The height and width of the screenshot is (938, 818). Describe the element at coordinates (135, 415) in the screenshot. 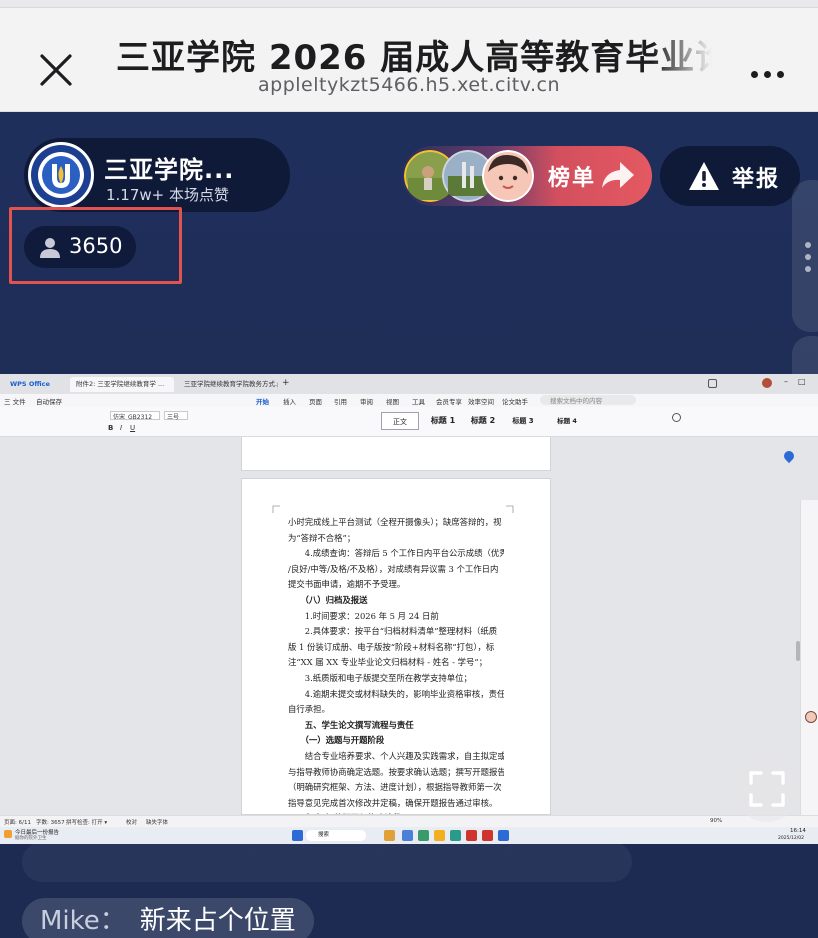

I see `font-name-select: 仿宋_GB2312` at that location.